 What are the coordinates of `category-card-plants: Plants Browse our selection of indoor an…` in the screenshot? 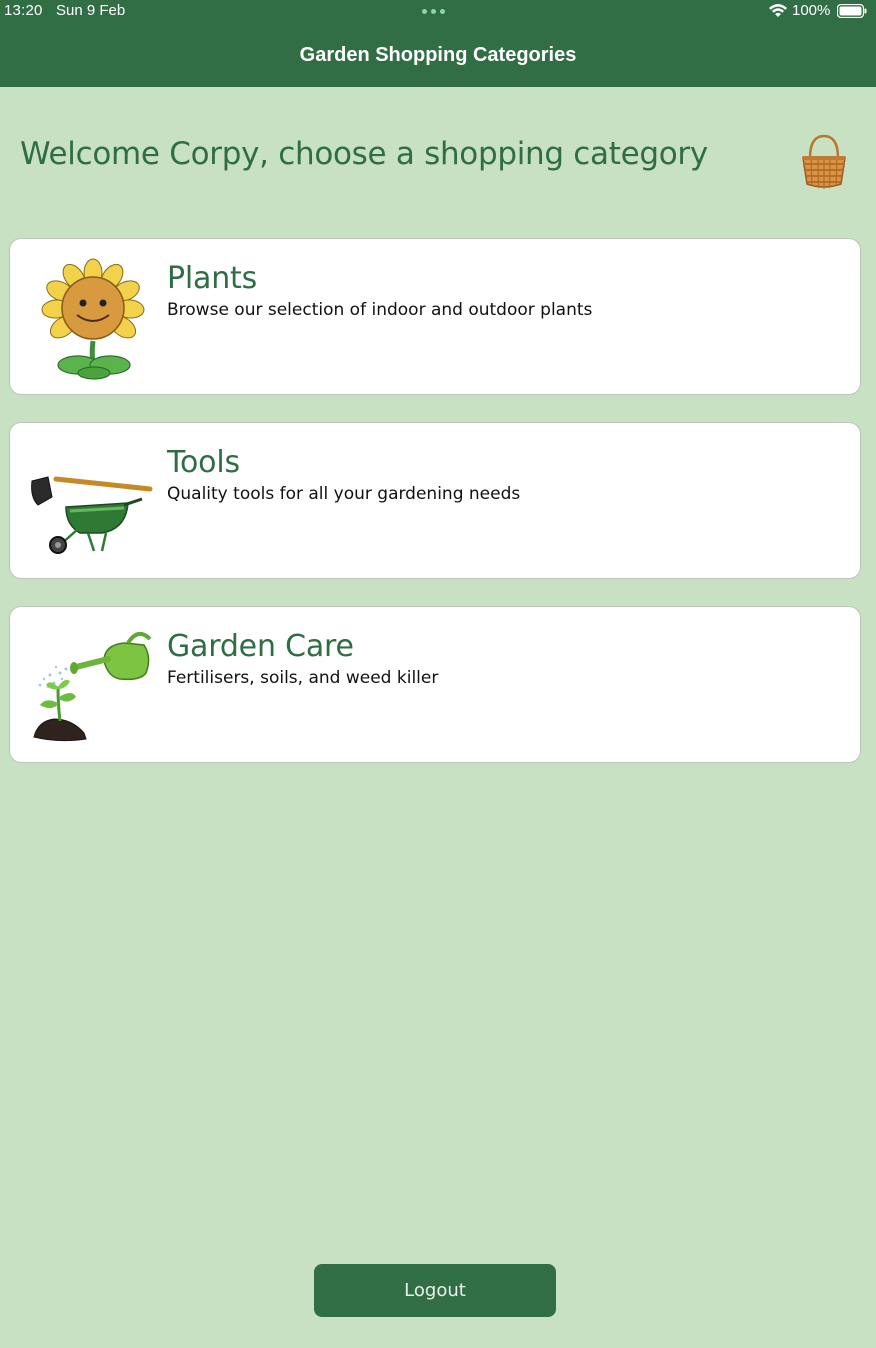 It's located at (435, 316).